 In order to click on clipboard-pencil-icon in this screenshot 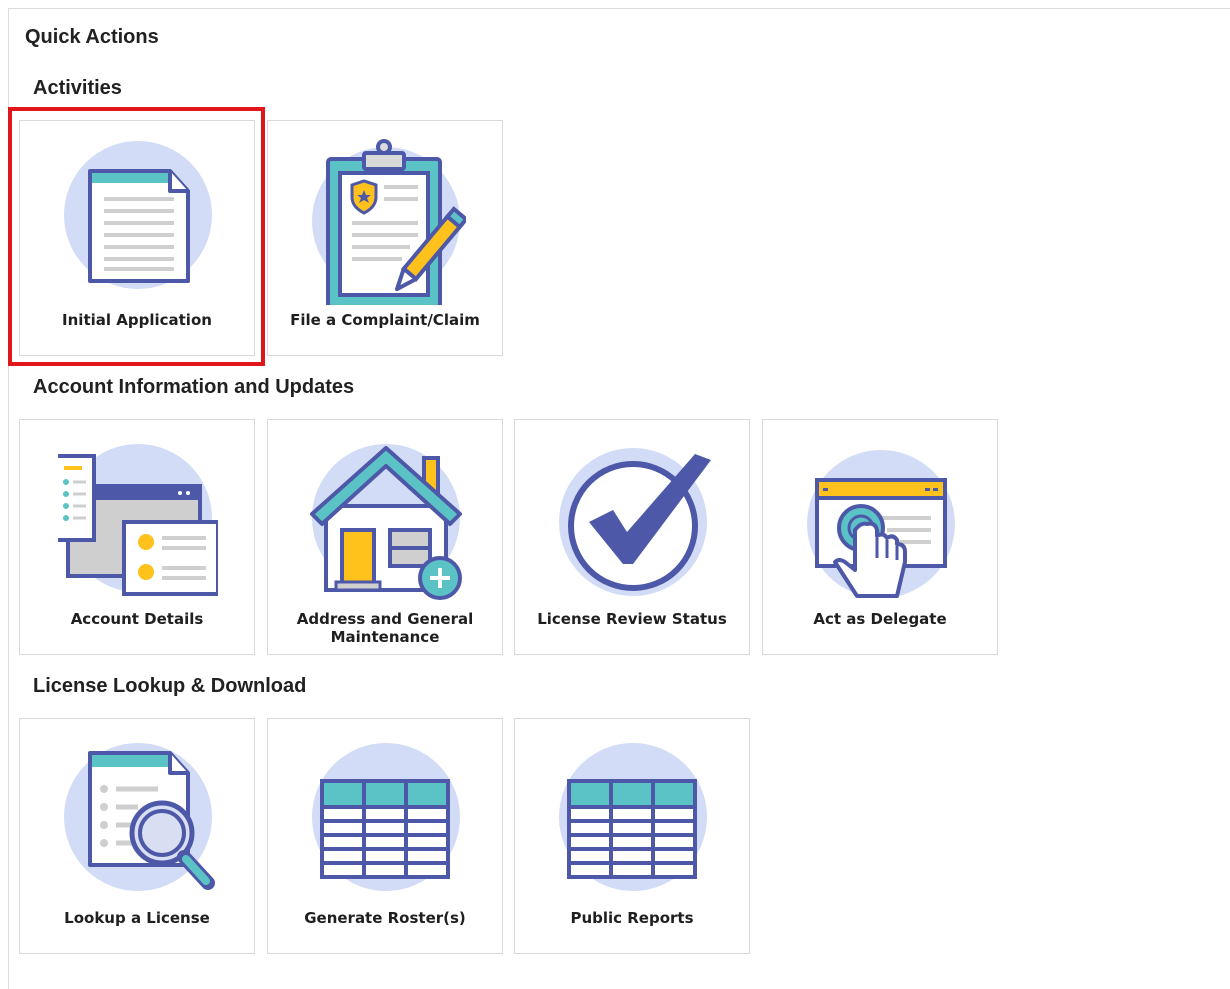, I will do `click(389, 222)`.